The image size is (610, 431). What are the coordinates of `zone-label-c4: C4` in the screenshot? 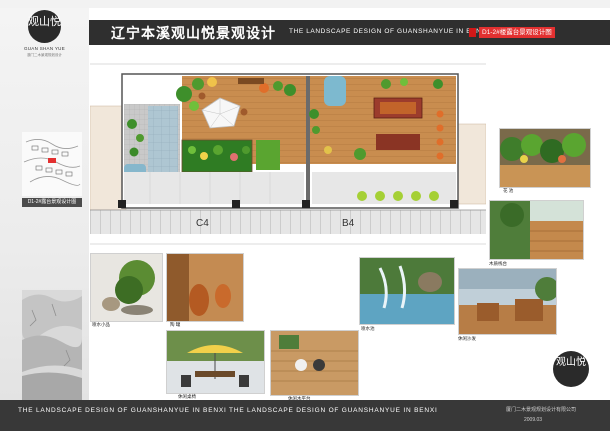 It's located at (202, 223).